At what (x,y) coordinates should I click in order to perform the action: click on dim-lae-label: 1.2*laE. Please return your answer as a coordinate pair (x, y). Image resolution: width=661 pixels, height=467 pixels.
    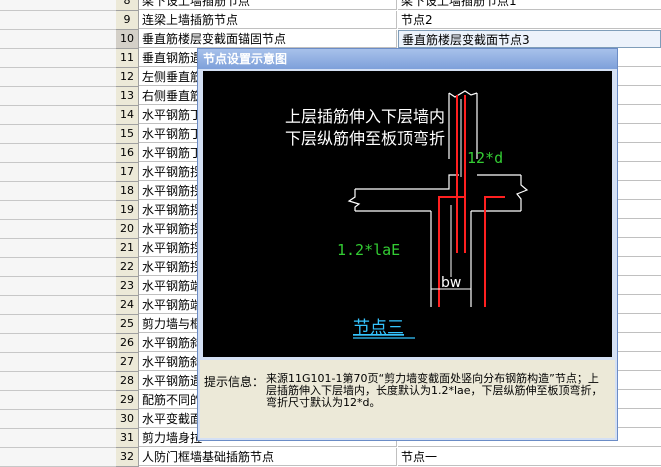
    Looking at the image, I should click on (368, 250).